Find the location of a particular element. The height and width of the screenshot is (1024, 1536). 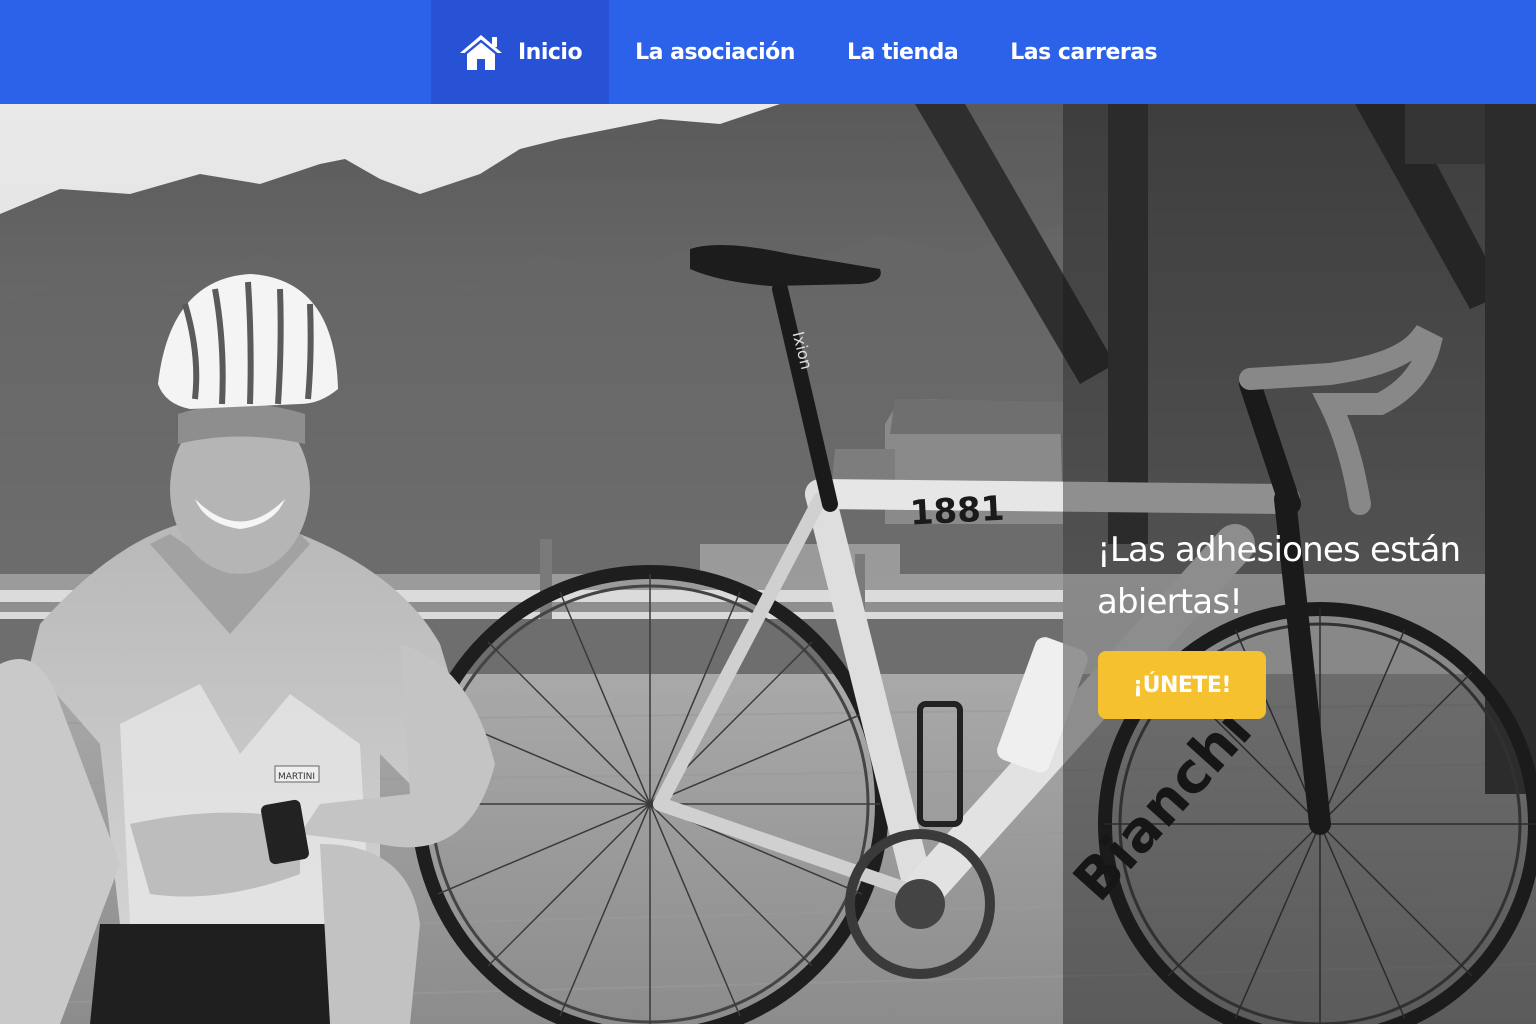

nav-item-label: Las carreras is located at coordinates (1084, 52).